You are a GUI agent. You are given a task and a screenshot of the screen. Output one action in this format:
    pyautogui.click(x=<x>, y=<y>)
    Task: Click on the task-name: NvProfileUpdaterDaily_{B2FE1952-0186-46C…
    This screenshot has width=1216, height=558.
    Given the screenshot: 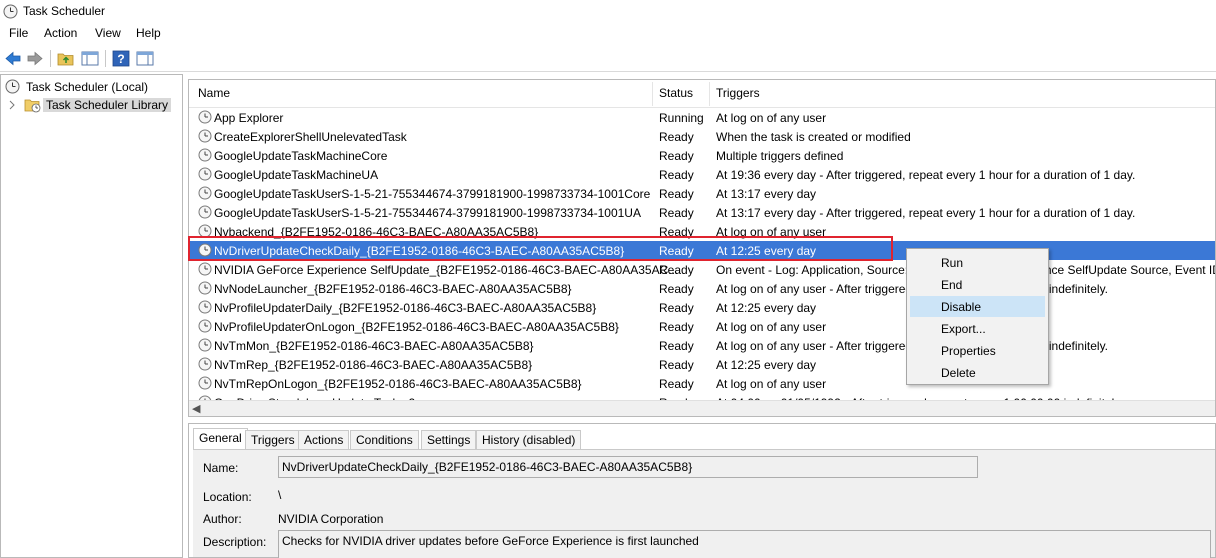 What is the action you would take?
    pyautogui.click(x=405, y=308)
    